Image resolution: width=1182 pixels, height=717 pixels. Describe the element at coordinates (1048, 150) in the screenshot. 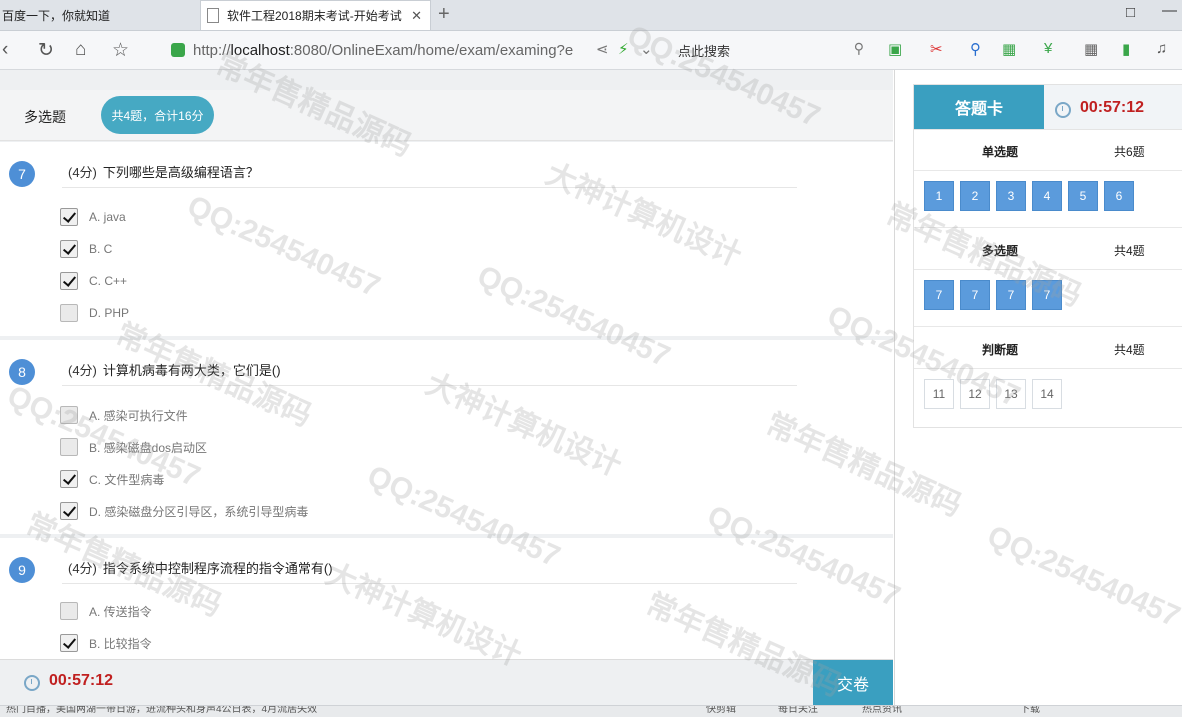

I see `section-single-choice: 单选题 共6题` at that location.